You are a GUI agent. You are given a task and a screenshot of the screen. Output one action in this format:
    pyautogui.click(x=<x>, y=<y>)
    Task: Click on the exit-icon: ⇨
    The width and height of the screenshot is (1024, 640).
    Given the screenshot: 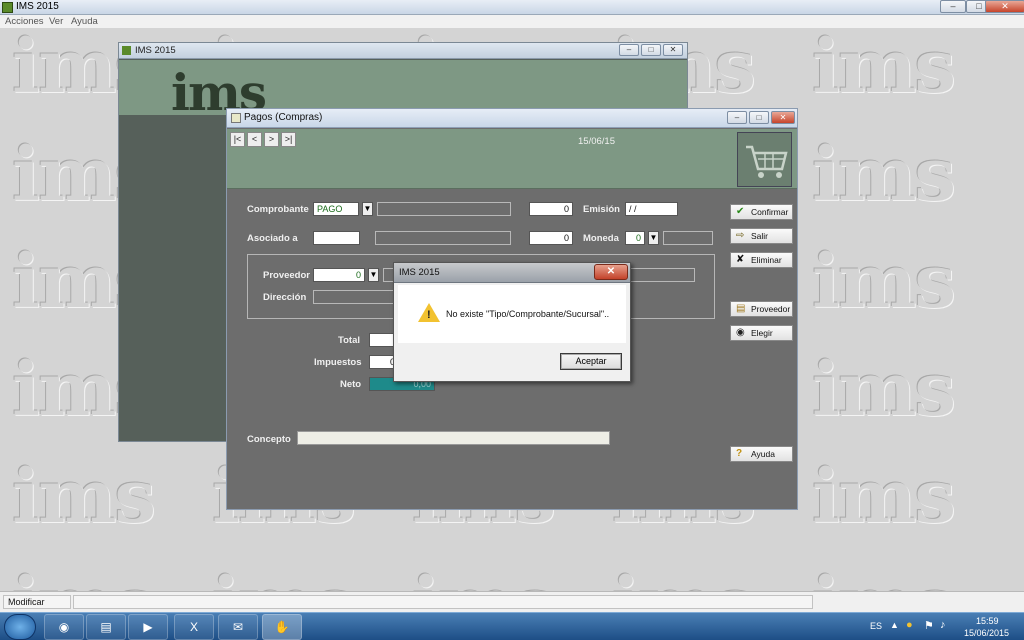 What is the action you would take?
    pyautogui.click(x=740, y=235)
    